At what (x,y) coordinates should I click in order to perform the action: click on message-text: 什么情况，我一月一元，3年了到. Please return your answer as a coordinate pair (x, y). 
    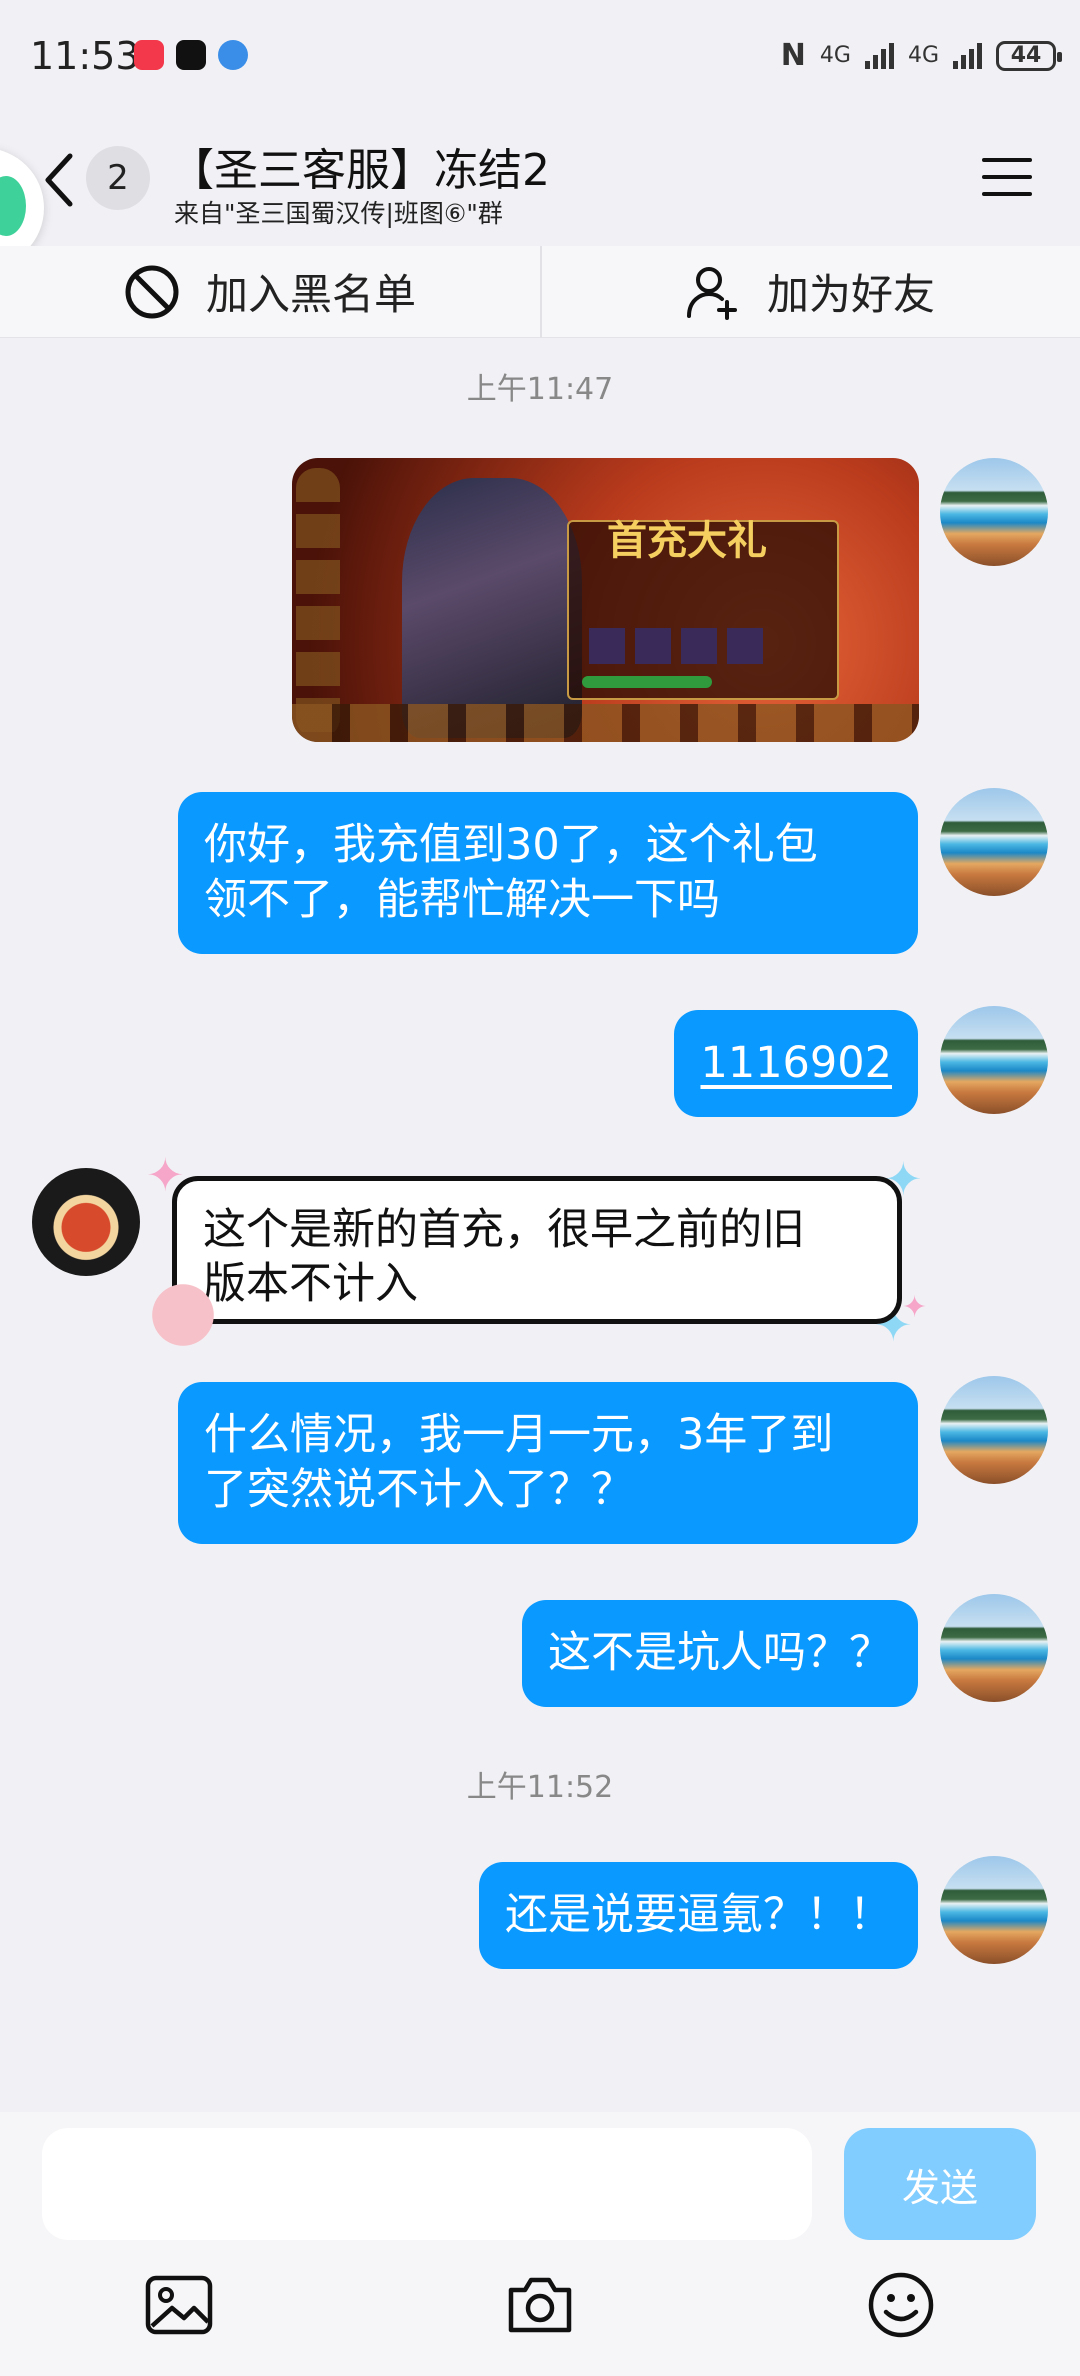
    Looking at the image, I should click on (519, 1435).